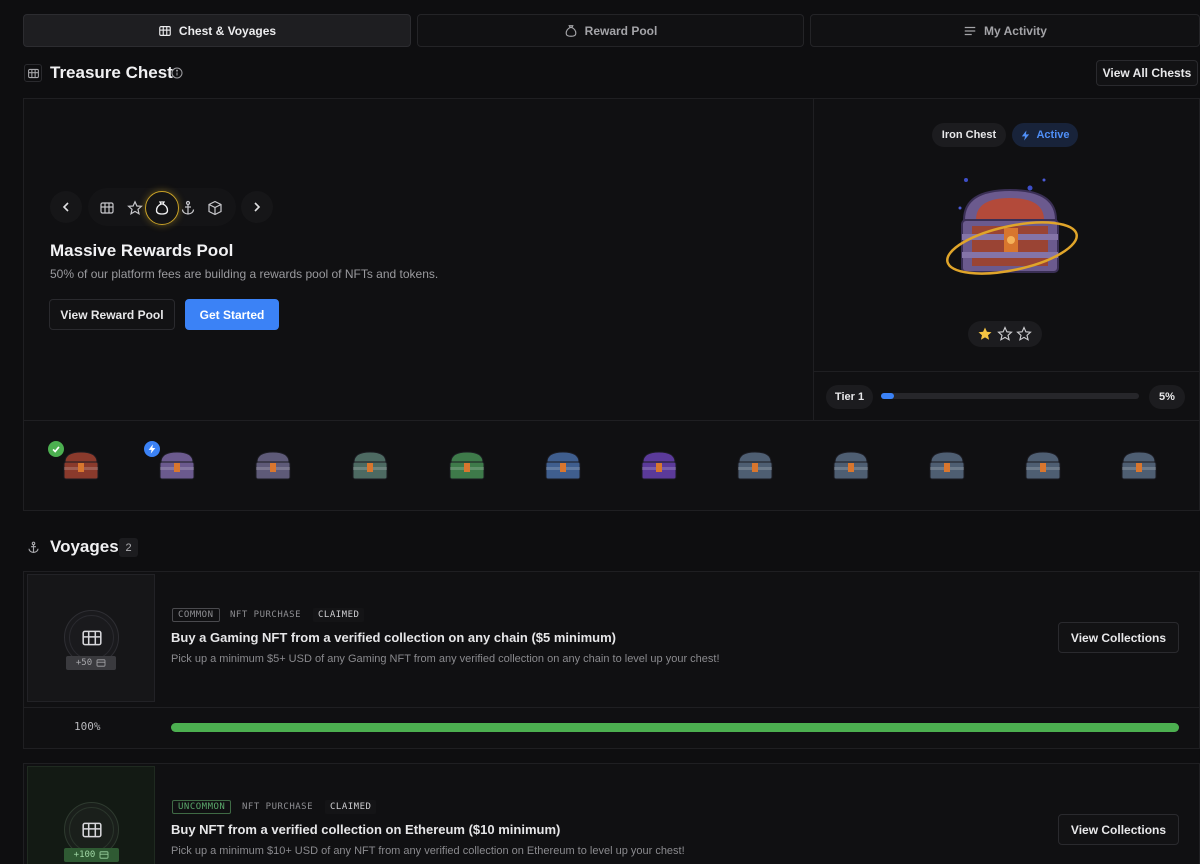  I want to click on info-icon, so click(177, 72).